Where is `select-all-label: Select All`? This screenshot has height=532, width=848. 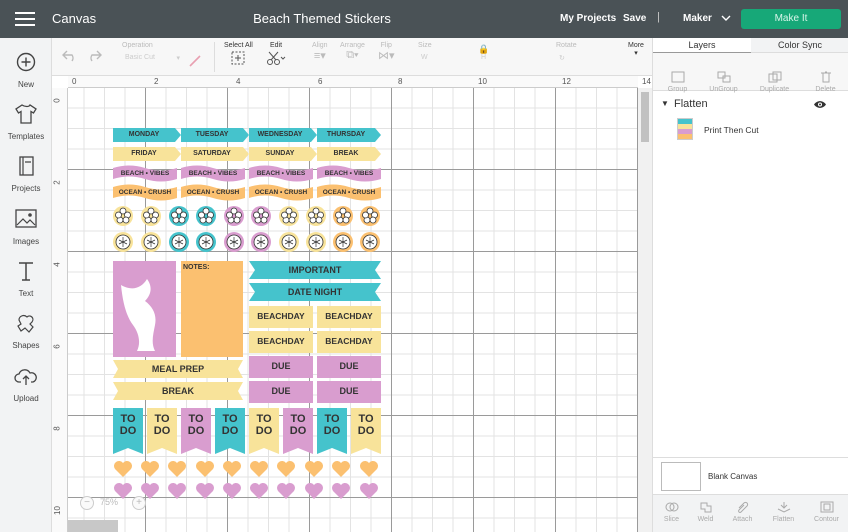 select-all-label: Select All is located at coordinates (238, 45).